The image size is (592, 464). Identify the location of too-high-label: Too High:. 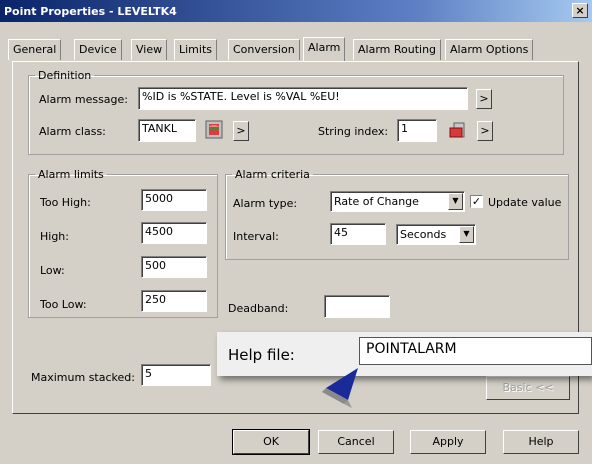
(65, 202).